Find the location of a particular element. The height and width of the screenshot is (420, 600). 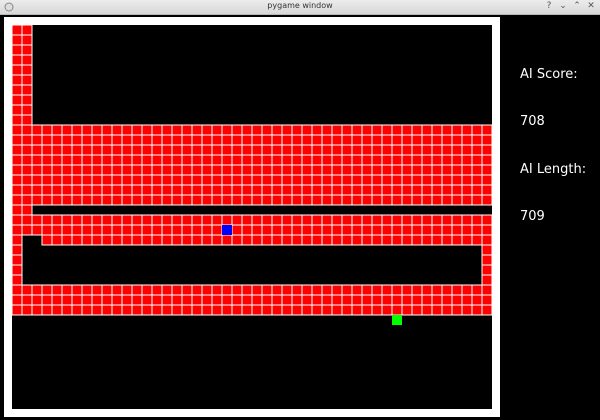

ai-length-label: AI Length: is located at coordinates (553, 169).